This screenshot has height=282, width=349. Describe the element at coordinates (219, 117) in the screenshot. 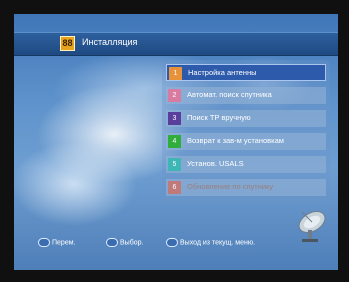

I see `menu-item-label: Поиск TP вручную` at that location.